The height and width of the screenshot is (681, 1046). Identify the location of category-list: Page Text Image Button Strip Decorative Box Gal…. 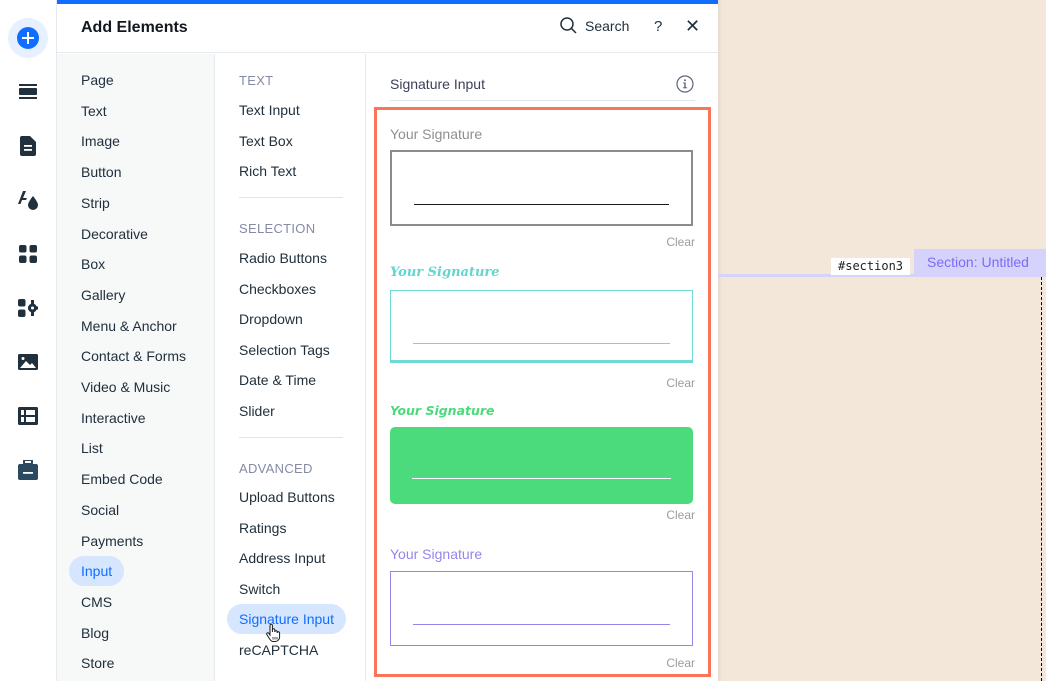
(136, 367).